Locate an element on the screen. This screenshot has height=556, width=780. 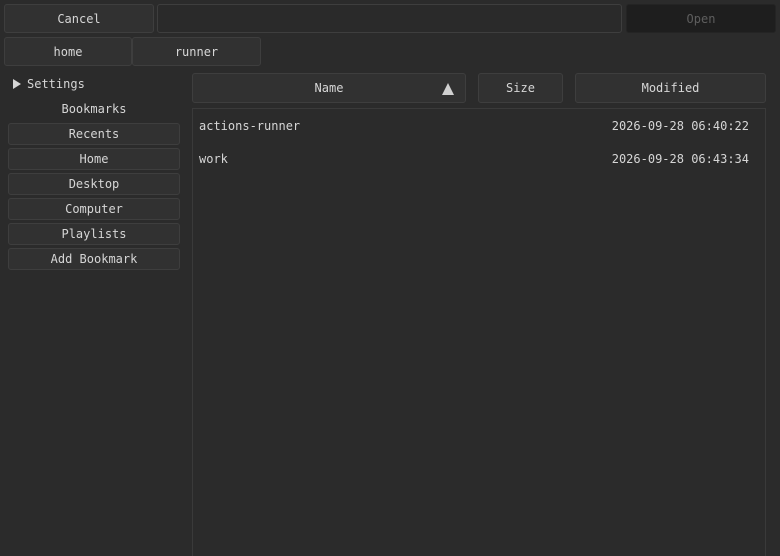
sidebar-item-playlists: Playlists is located at coordinates (94, 234).